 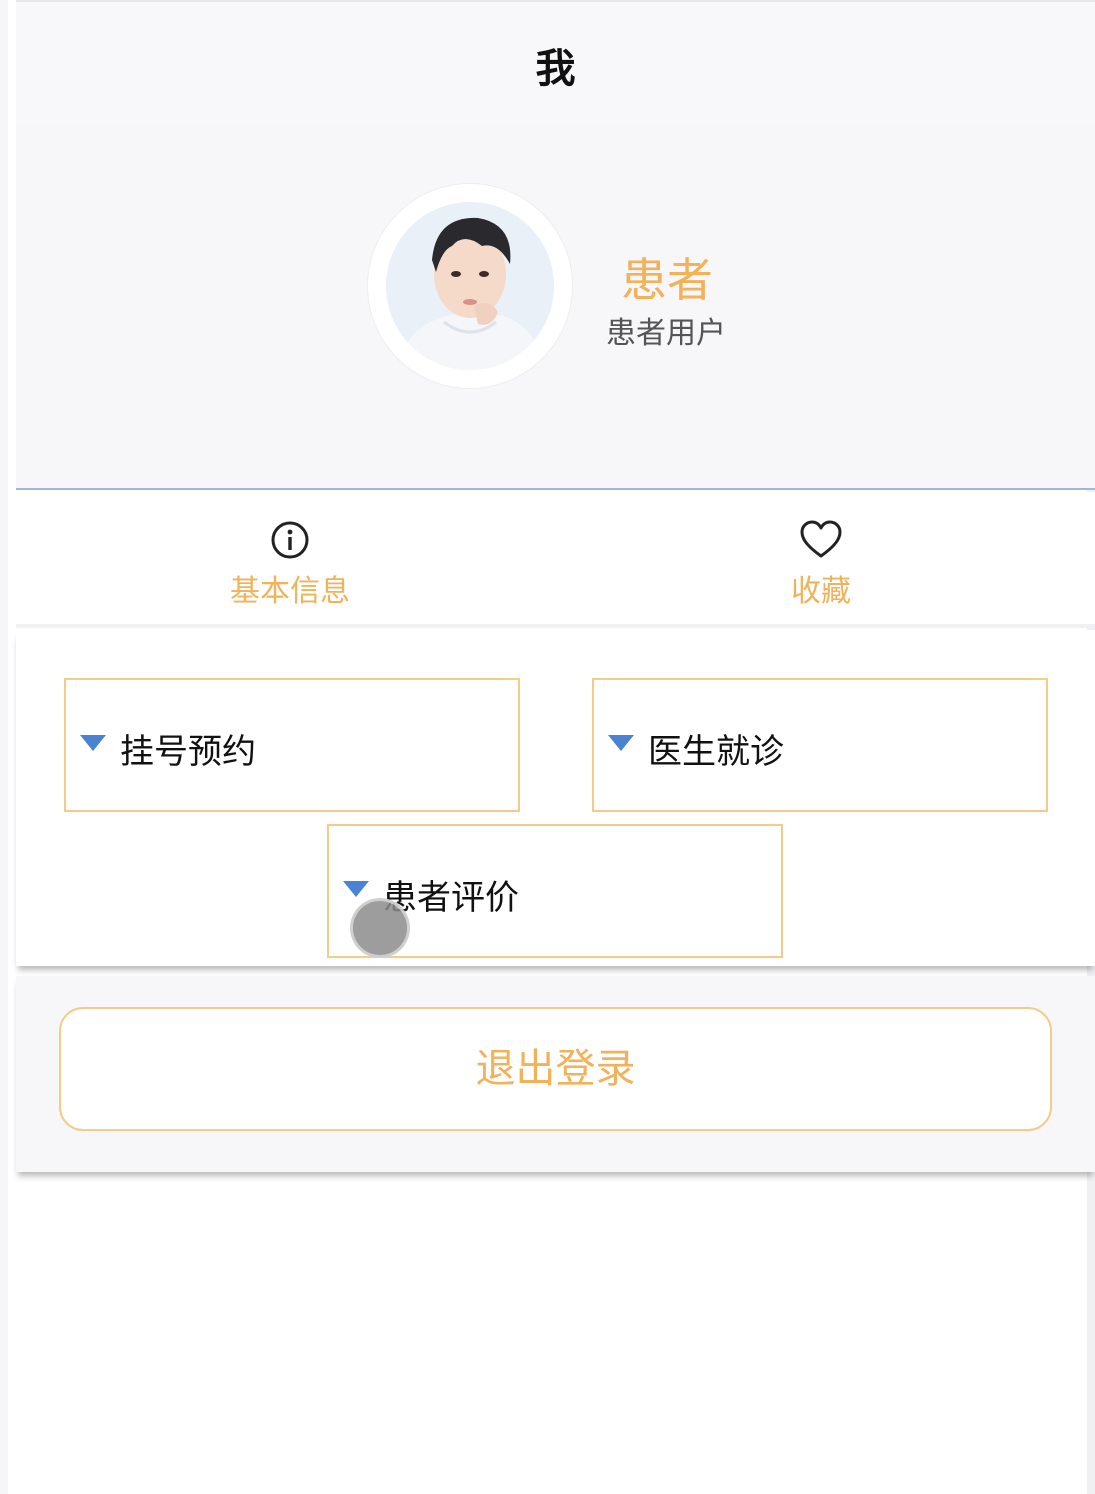 I want to click on logout-button: 退出登录, so click(x=555, y=1069).